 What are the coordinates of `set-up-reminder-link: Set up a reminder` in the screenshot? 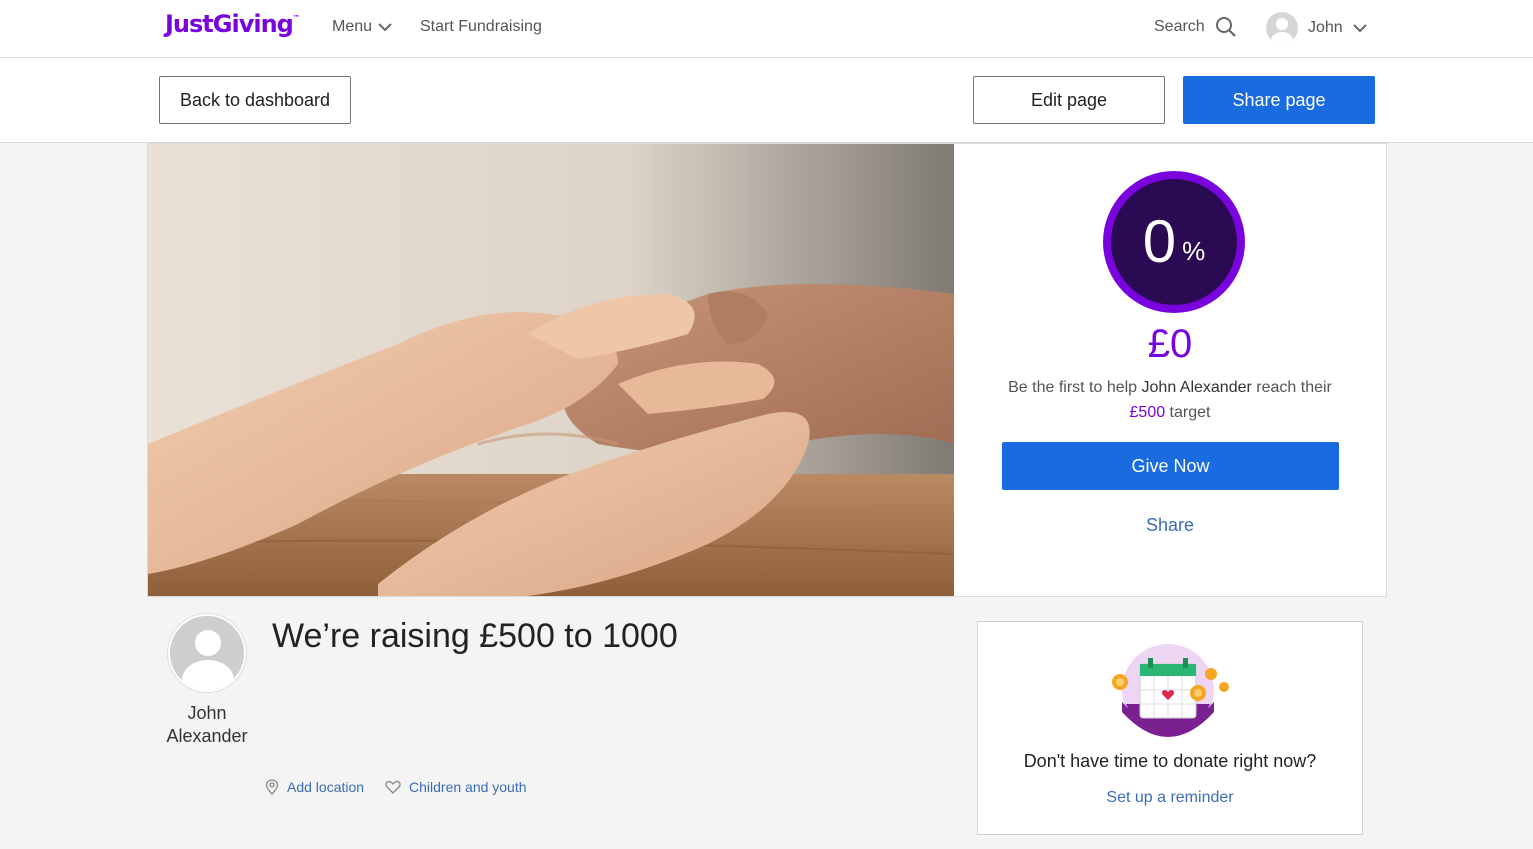 It's located at (1170, 798).